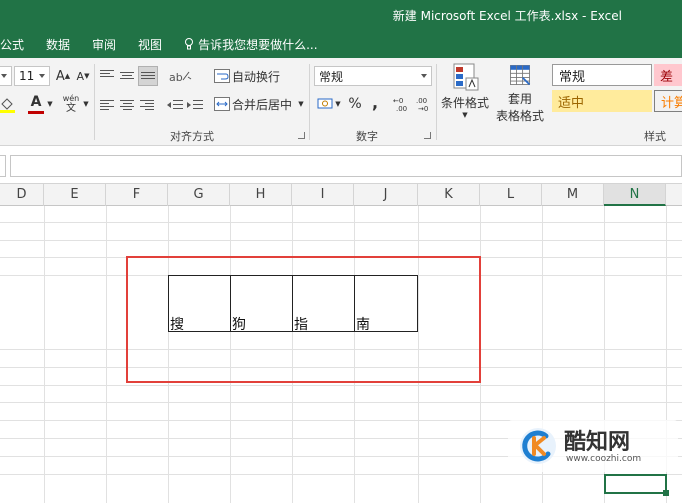 The image size is (682, 503). Describe the element at coordinates (60, 76) in the screenshot. I see `grow-font-label: A` at that location.